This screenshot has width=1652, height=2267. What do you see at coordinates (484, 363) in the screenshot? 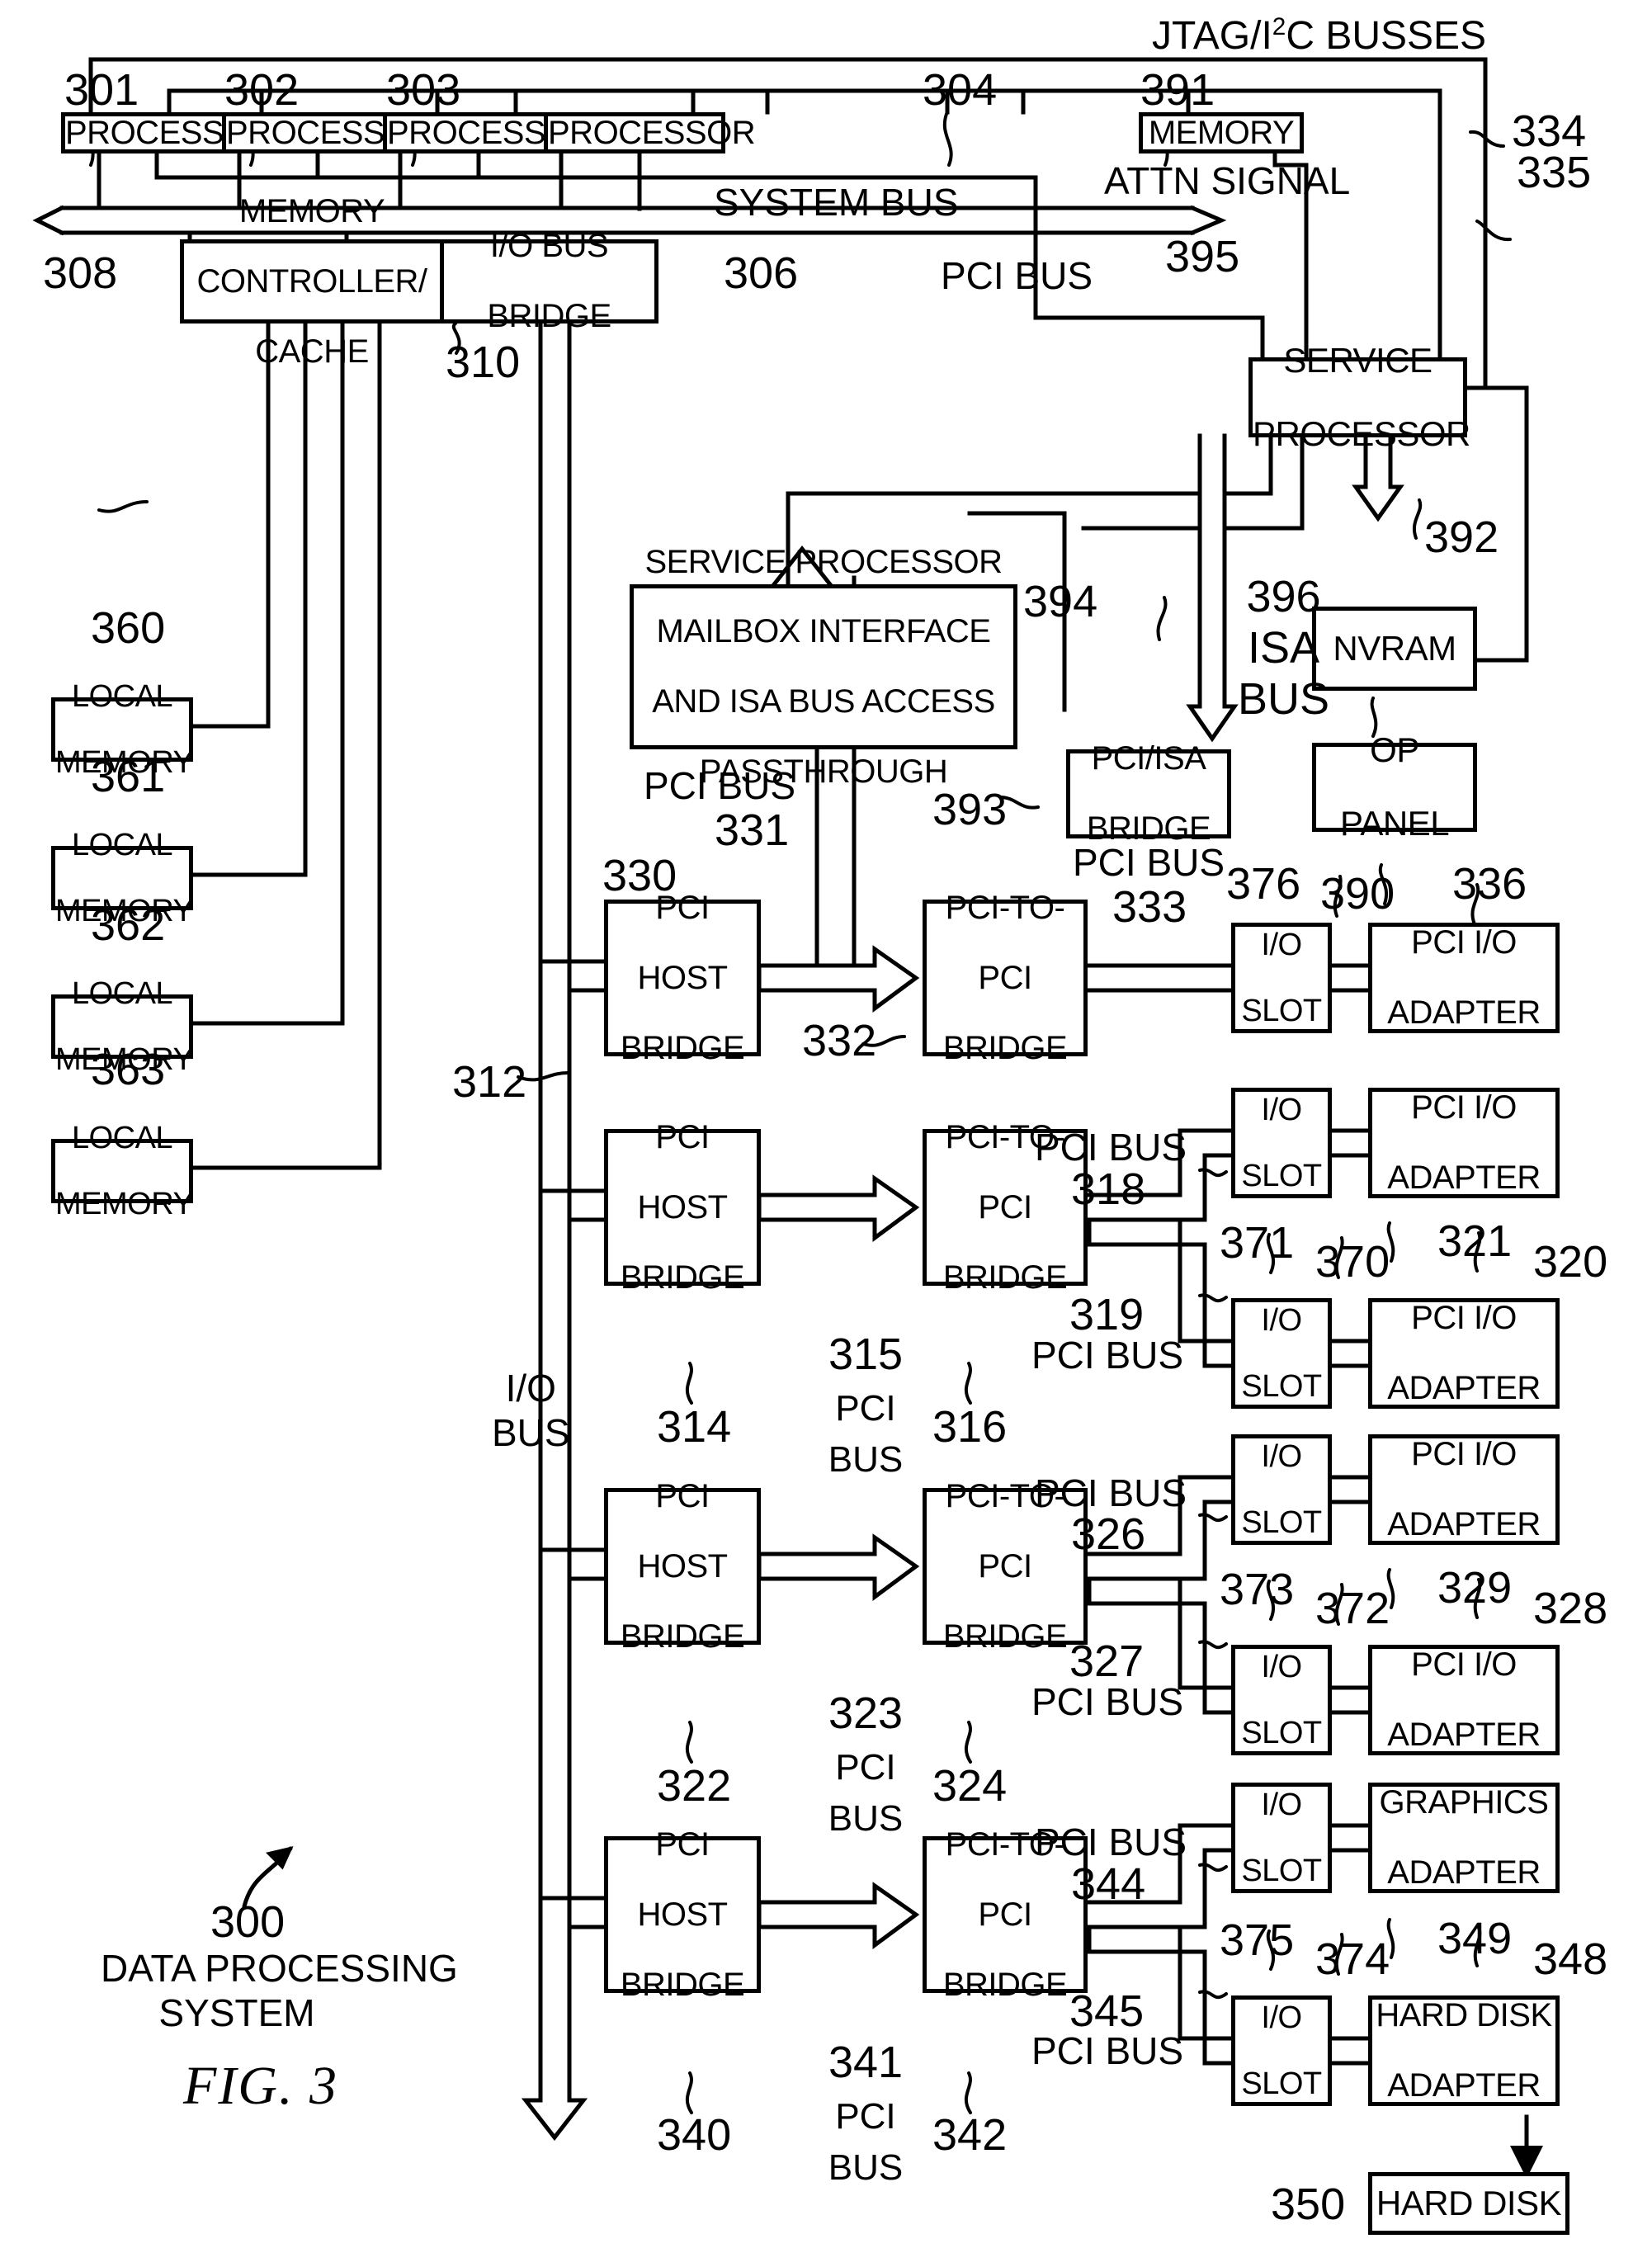
I see `ref-310: 310` at bounding box center [484, 363].